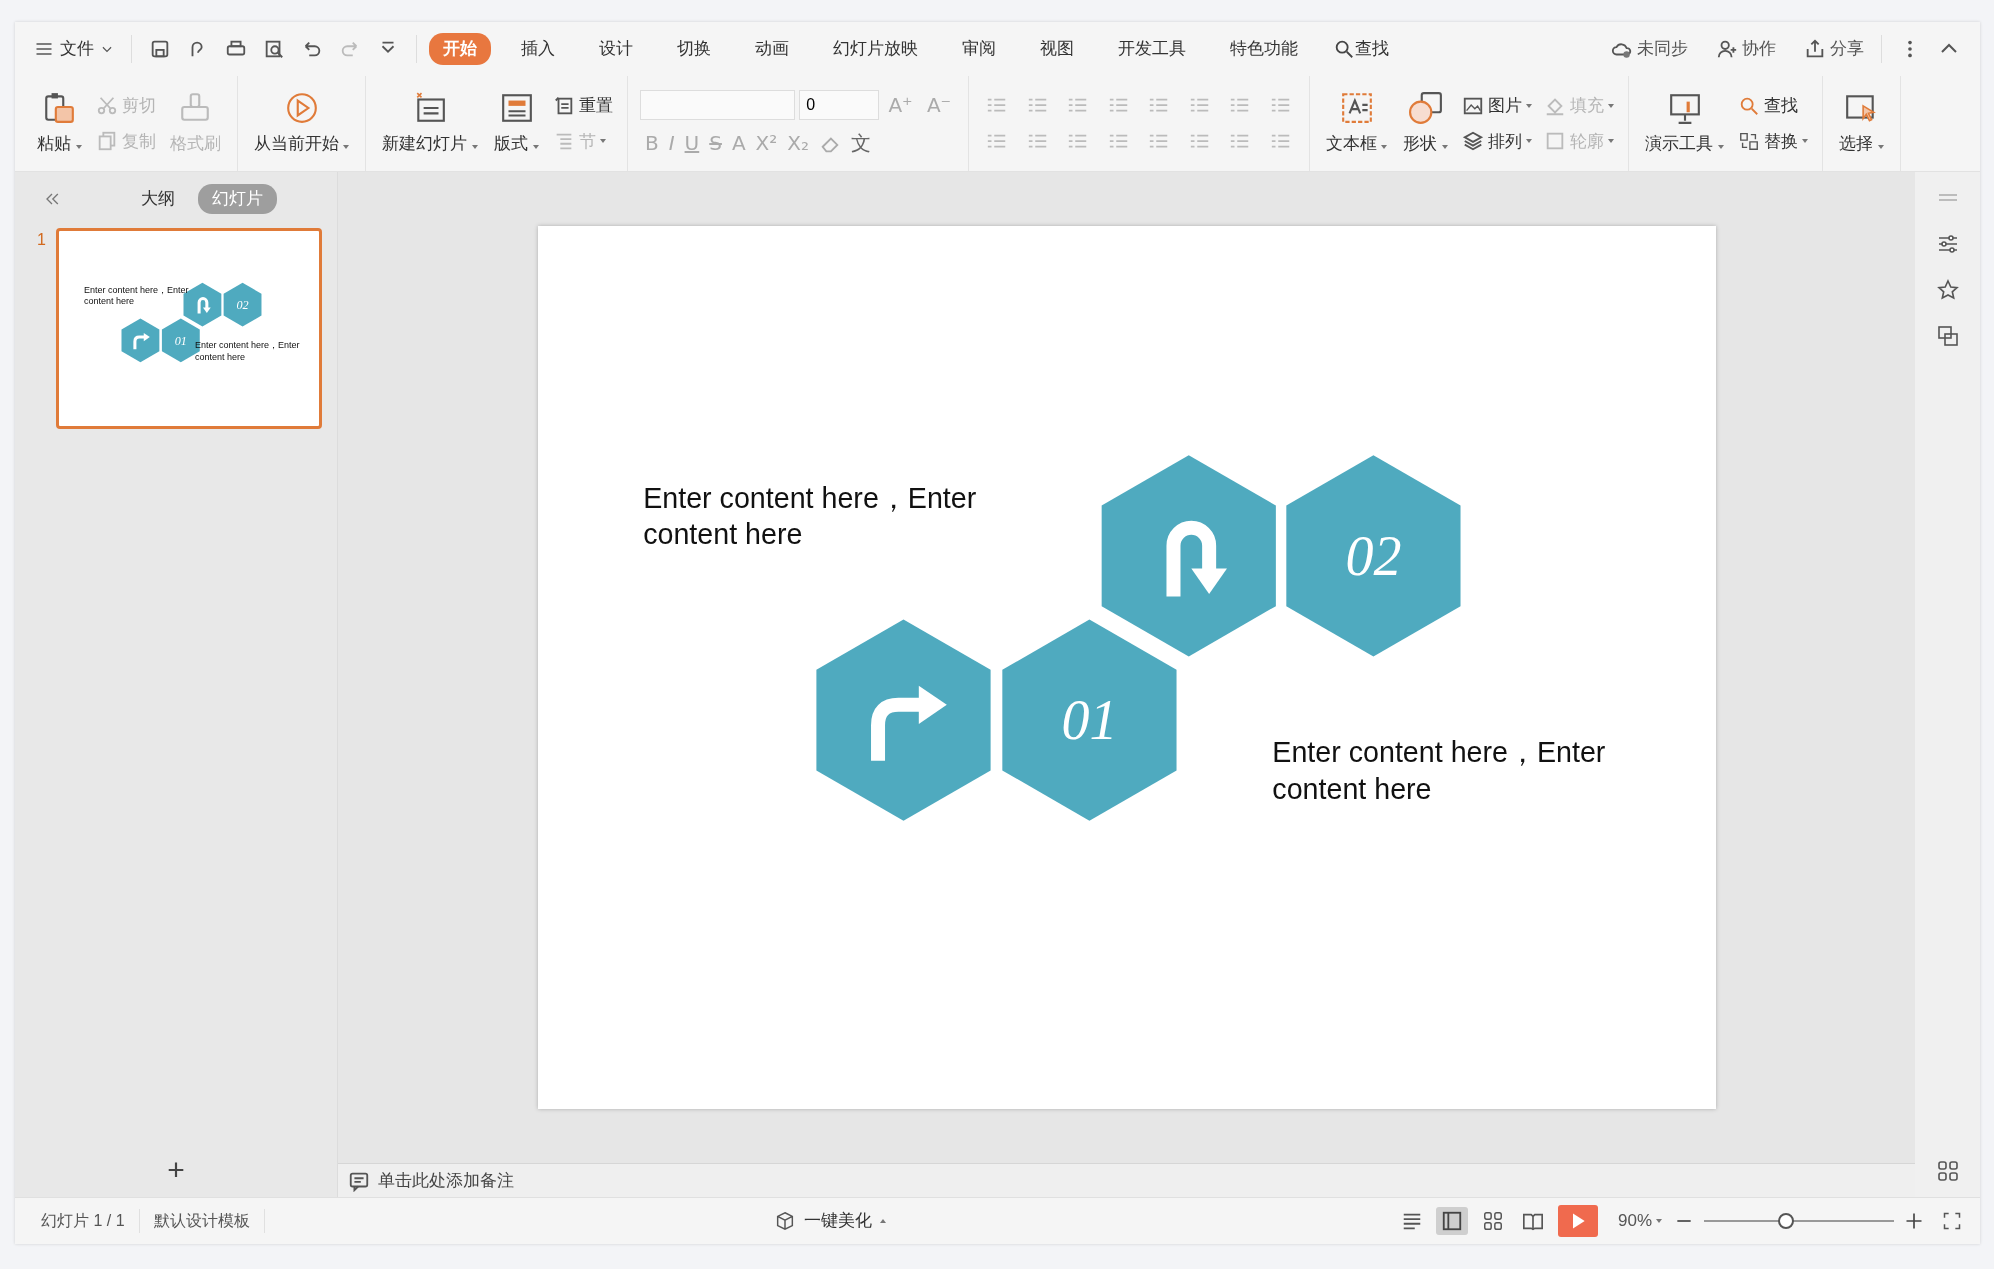 The height and width of the screenshot is (1269, 1994). Describe the element at coordinates (1425, 107) in the screenshot. I see `shapes-icon` at that location.